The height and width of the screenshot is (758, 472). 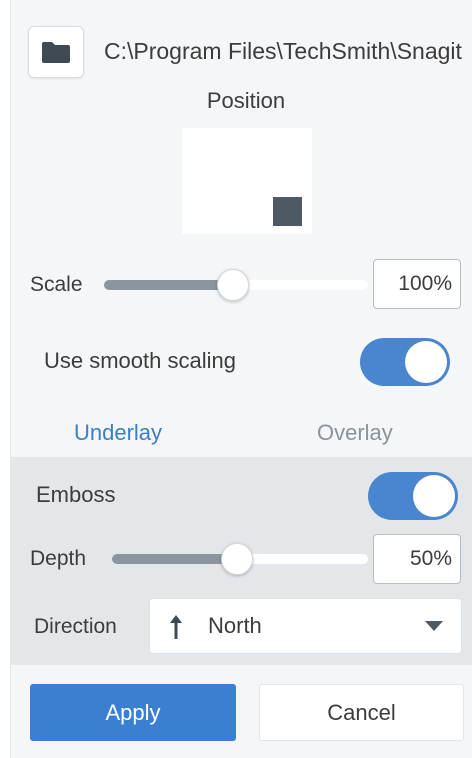 What do you see at coordinates (118, 433) in the screenshot?
I see `tab-underlay: Underlay` at bounding box center [118, 433].